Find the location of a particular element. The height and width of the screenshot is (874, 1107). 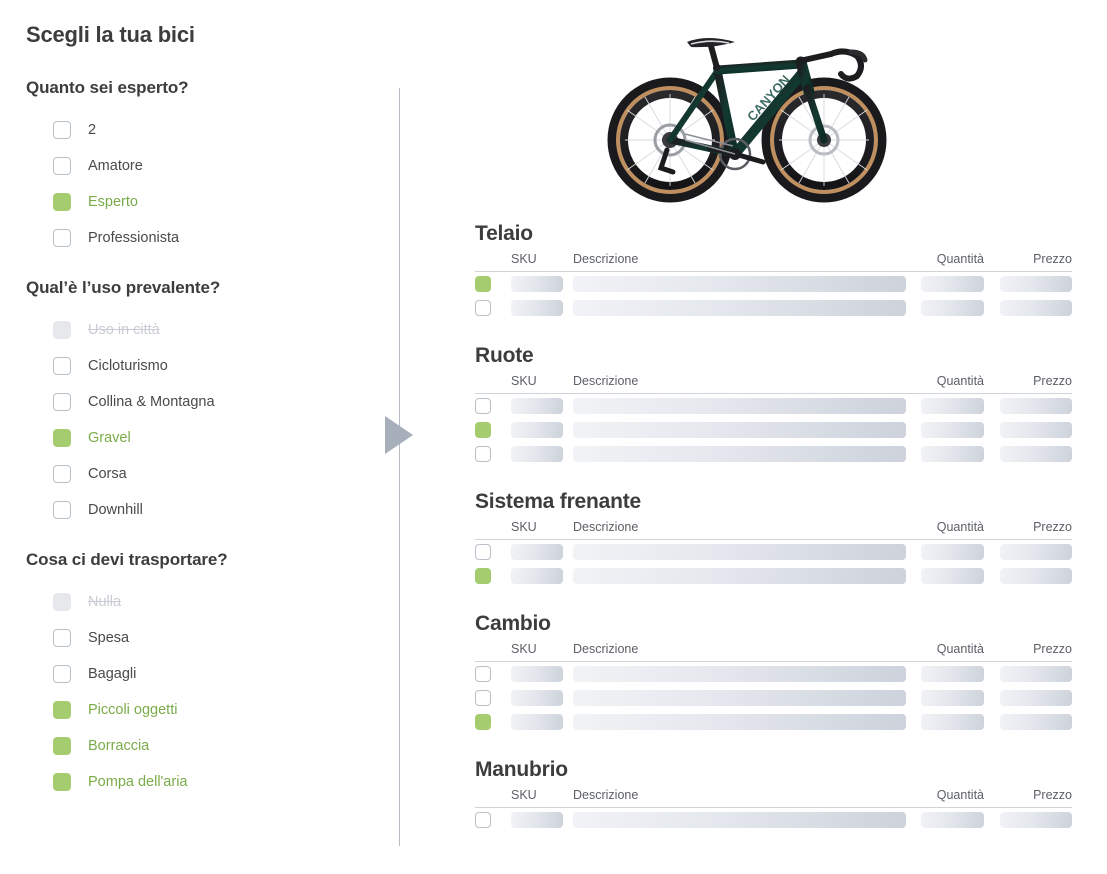

section-title: Sistema frenante is located at coordinates (558, 501).